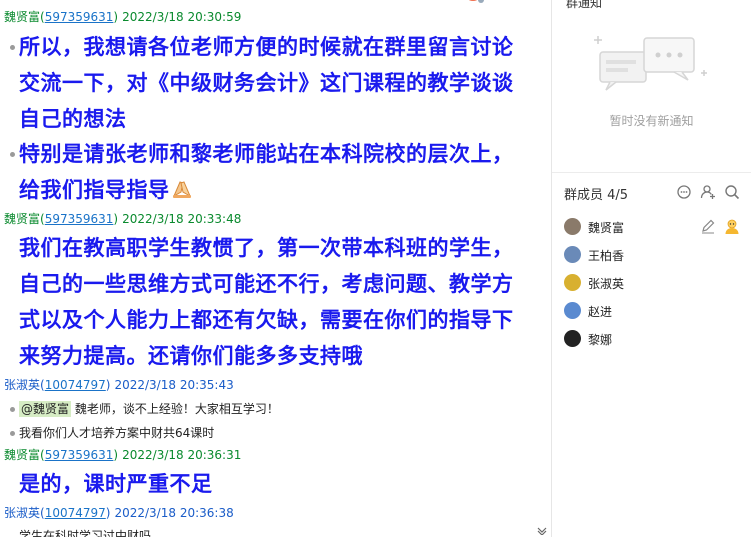 The height and width of the screenshot is (537, 751). What do you see at coordinates (600, 312) in the screenshot?
I see `member-name: 赵进` at bounding box center [600, 312].